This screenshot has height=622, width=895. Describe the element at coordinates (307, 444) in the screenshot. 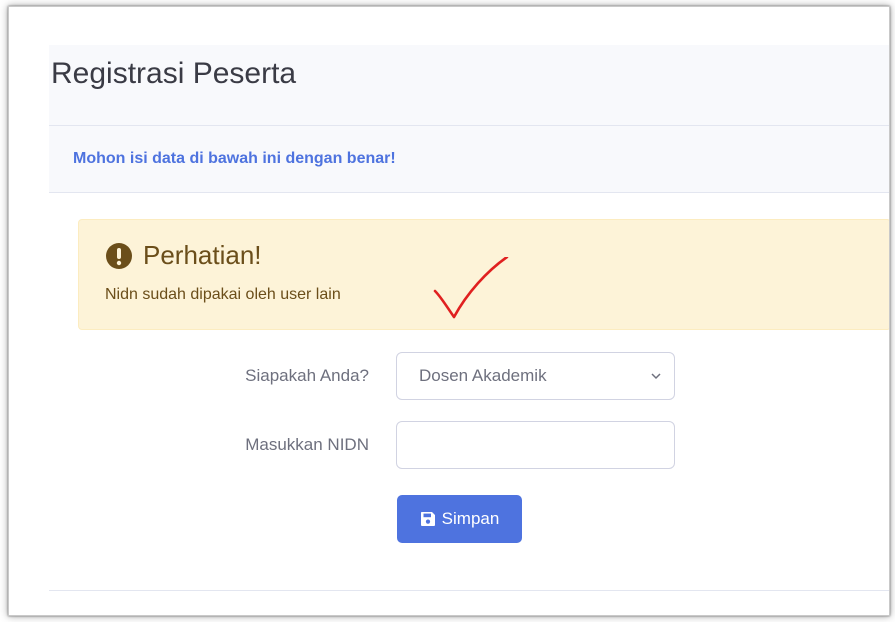

I see `nidn-label: Masukkan NIDN` at that location.